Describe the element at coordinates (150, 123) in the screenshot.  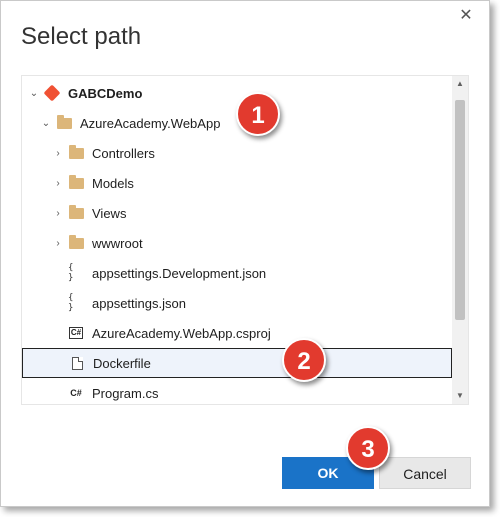
I see `tree-item-label: AzureAcademy.WebApp` at that location.